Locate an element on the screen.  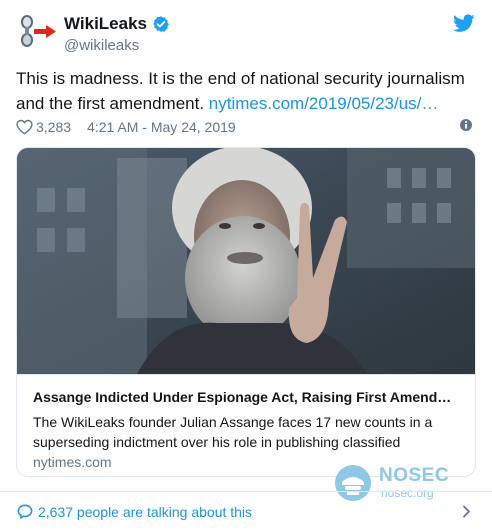
speech-bubble-icon is located at coordinates (25, 511).